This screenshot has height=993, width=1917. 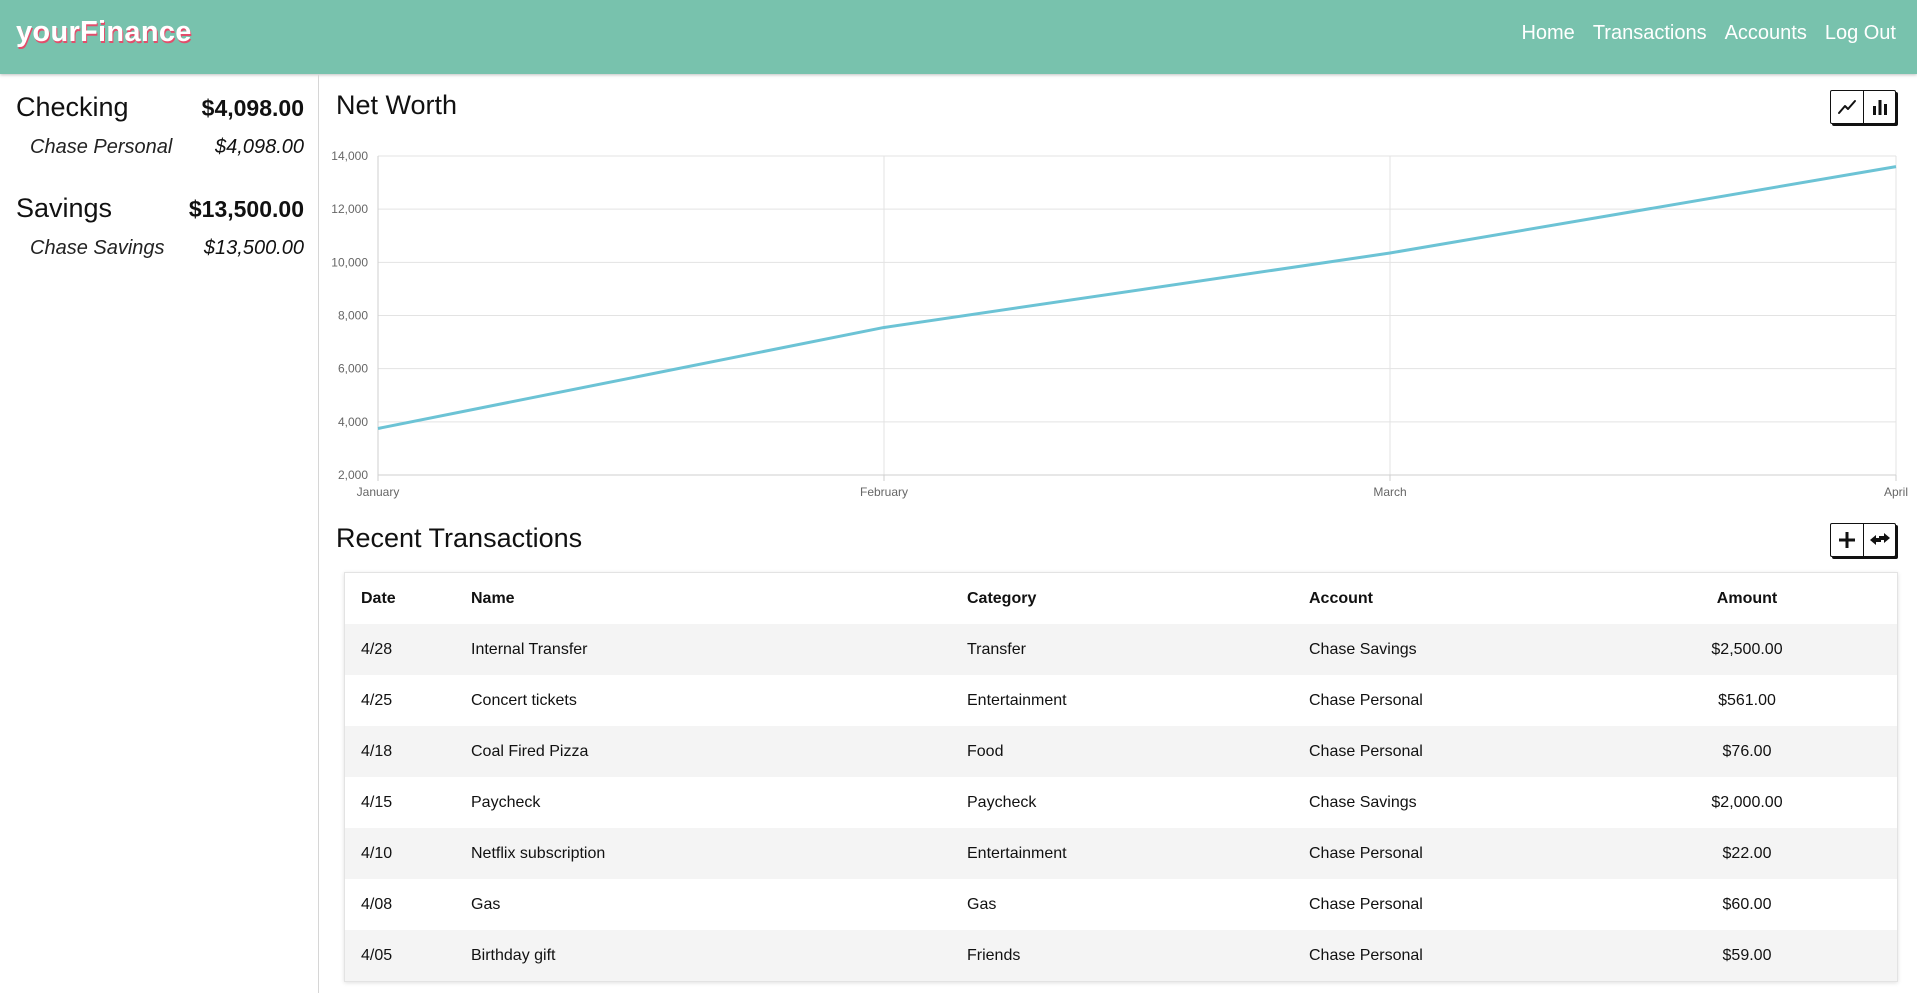 What do you see at coordinates (1650, 33) in the screenshot?
I see `nav-transactions-link: Transactions` at bounding box center [1650, 33].